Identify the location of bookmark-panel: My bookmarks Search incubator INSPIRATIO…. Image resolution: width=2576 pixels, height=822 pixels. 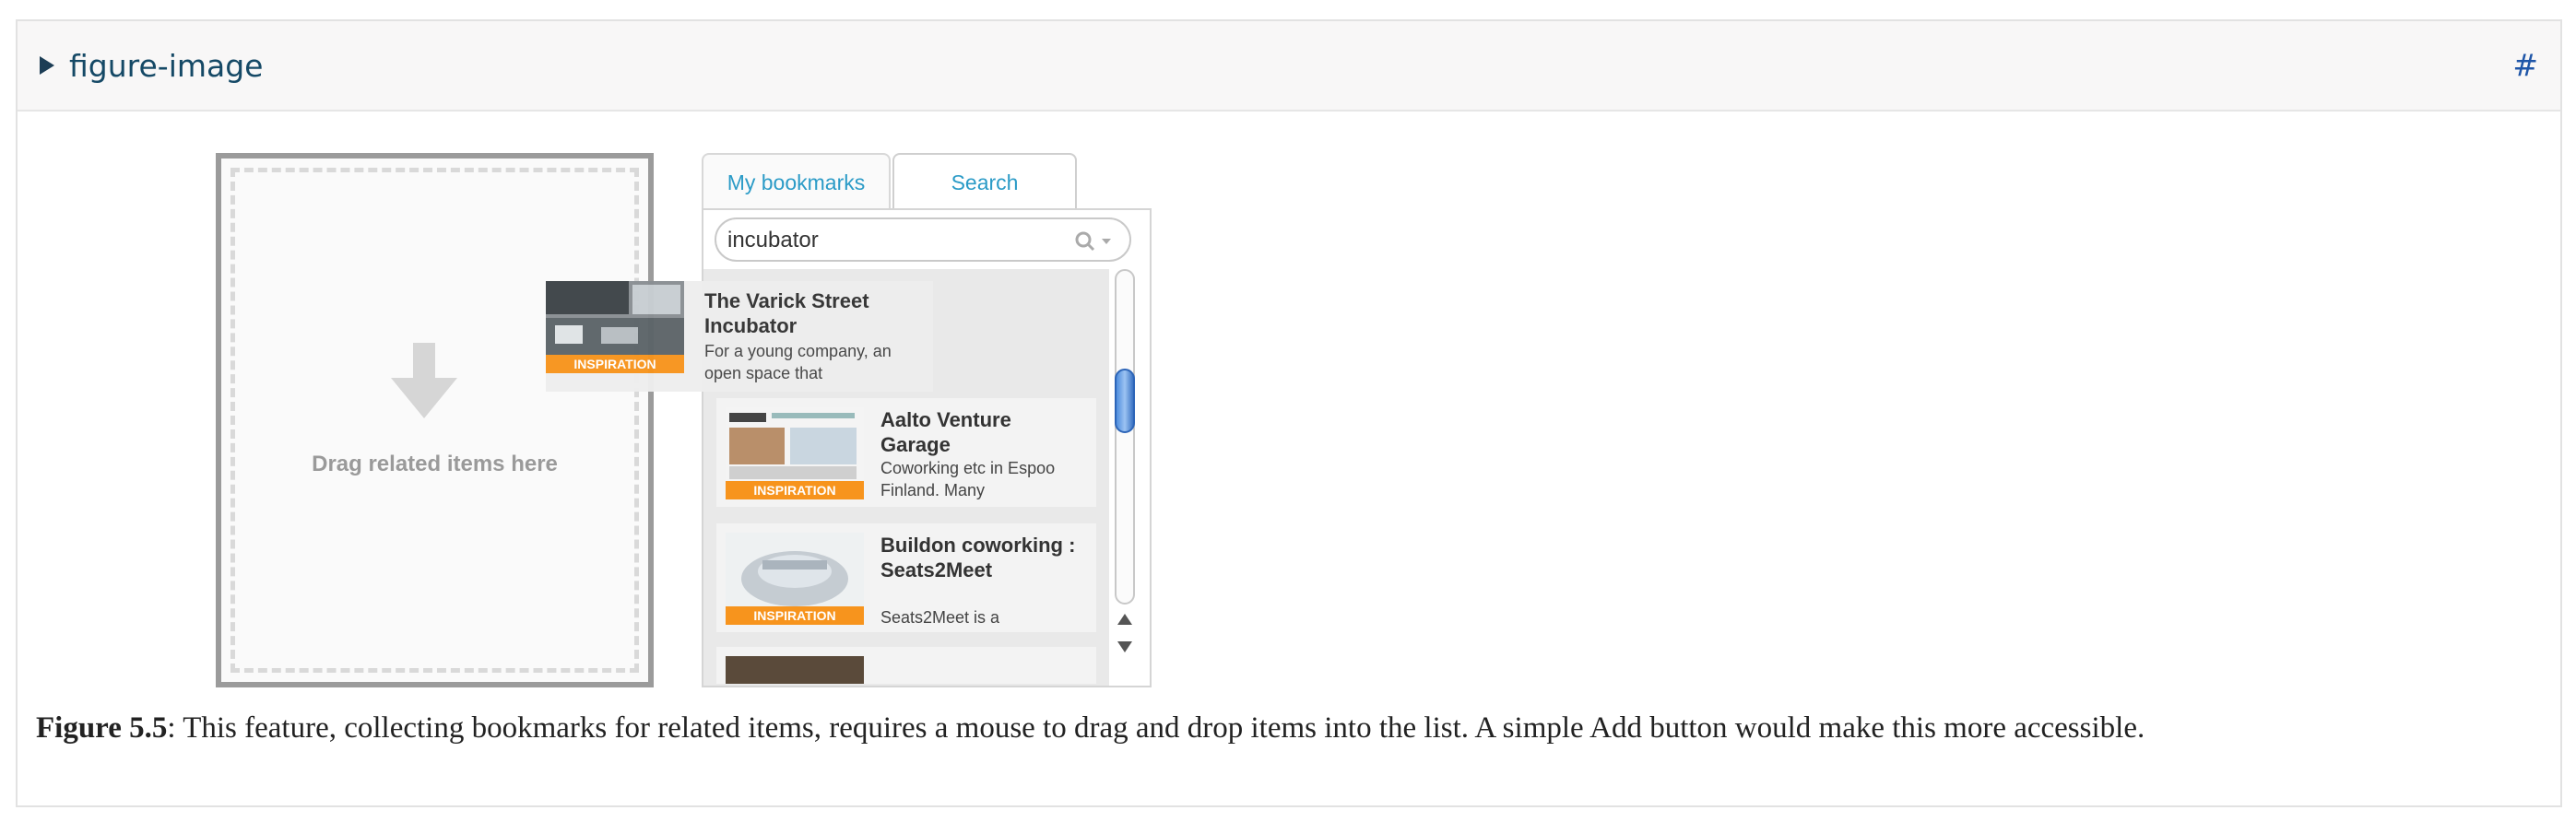
(927, 421).